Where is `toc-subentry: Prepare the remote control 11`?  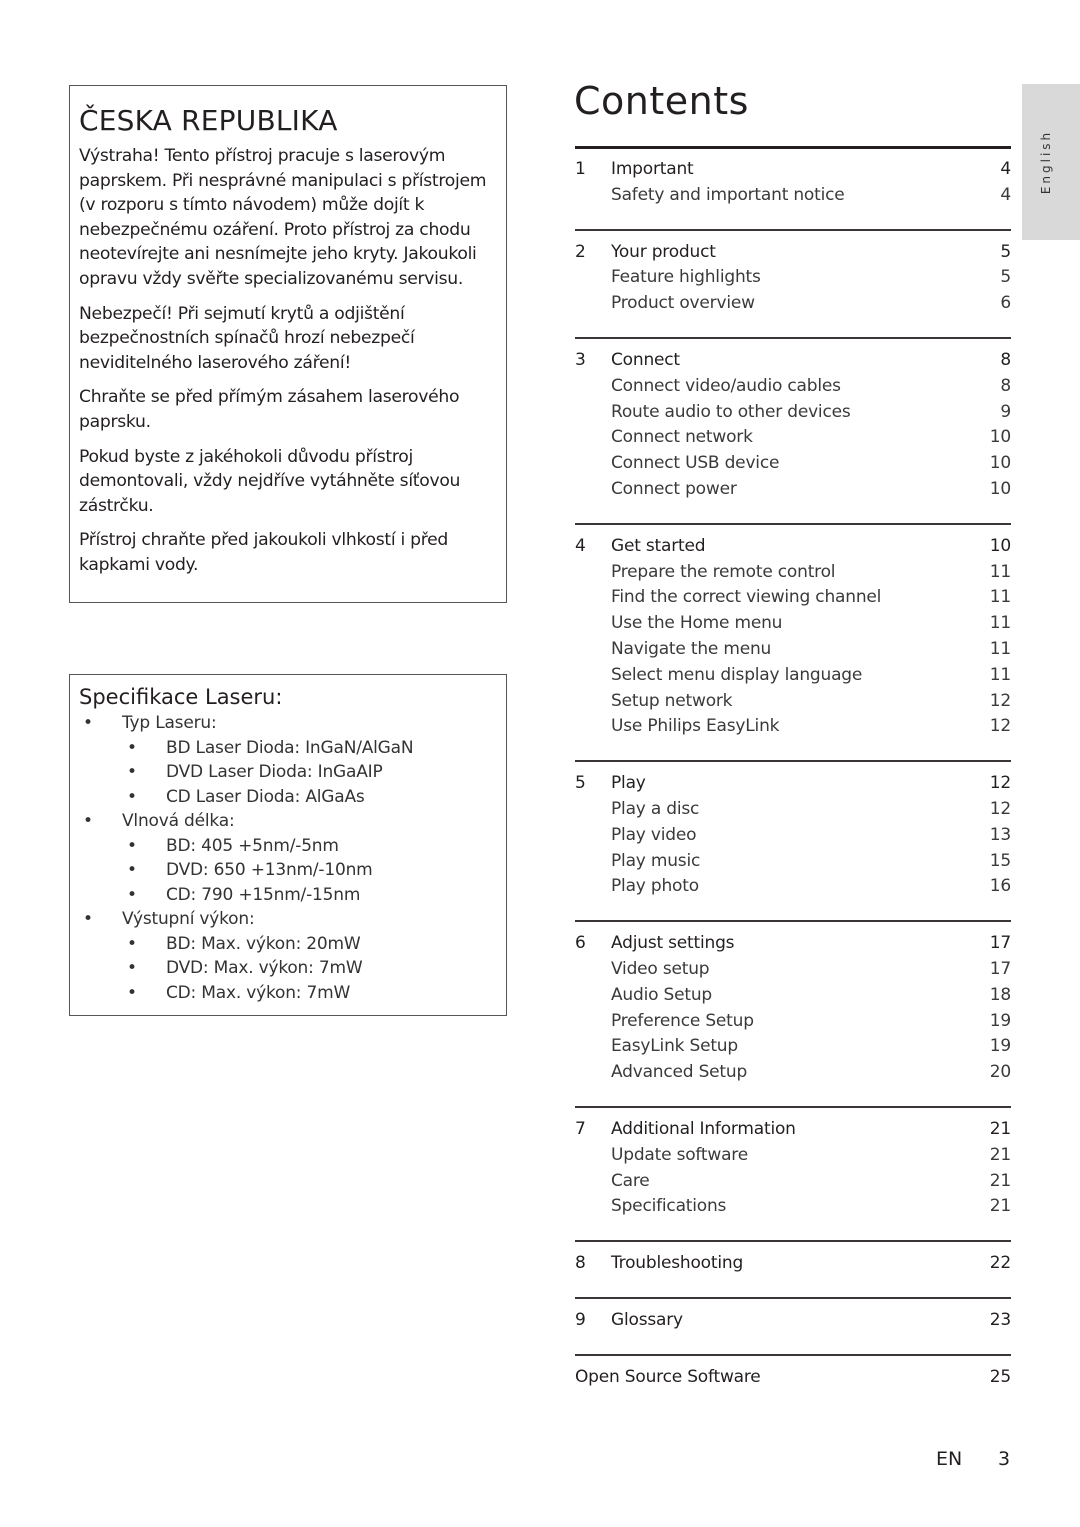 toc-subentry: Prepare the remote control 11 is located at coordinates (793, 573).